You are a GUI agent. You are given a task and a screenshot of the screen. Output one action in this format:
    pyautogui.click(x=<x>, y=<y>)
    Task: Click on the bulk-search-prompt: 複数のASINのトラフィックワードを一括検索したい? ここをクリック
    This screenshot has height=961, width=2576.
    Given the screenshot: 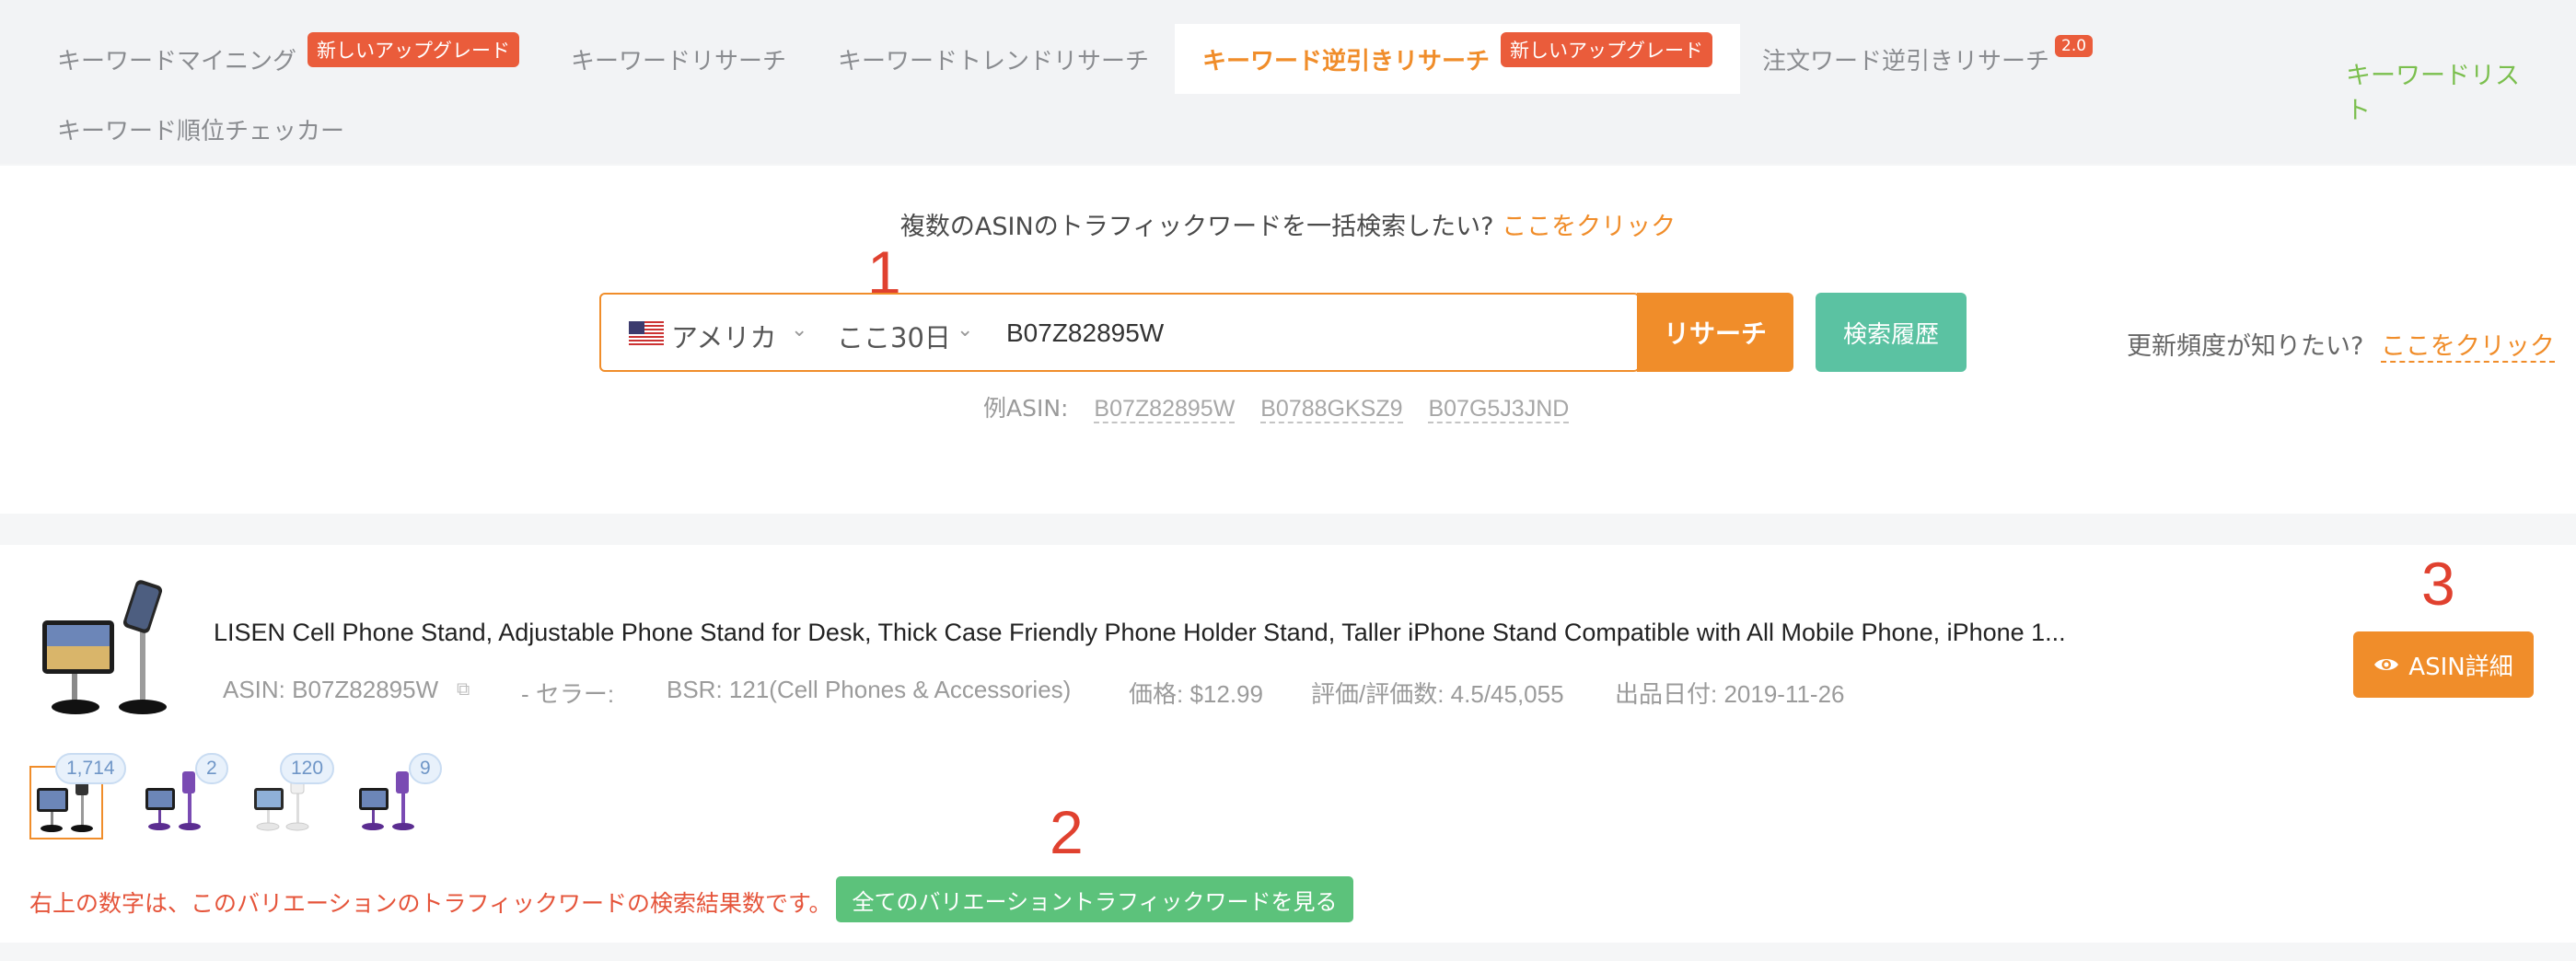 What is the action you would take?
    pyautogui.click(x=1288, y=224)
    